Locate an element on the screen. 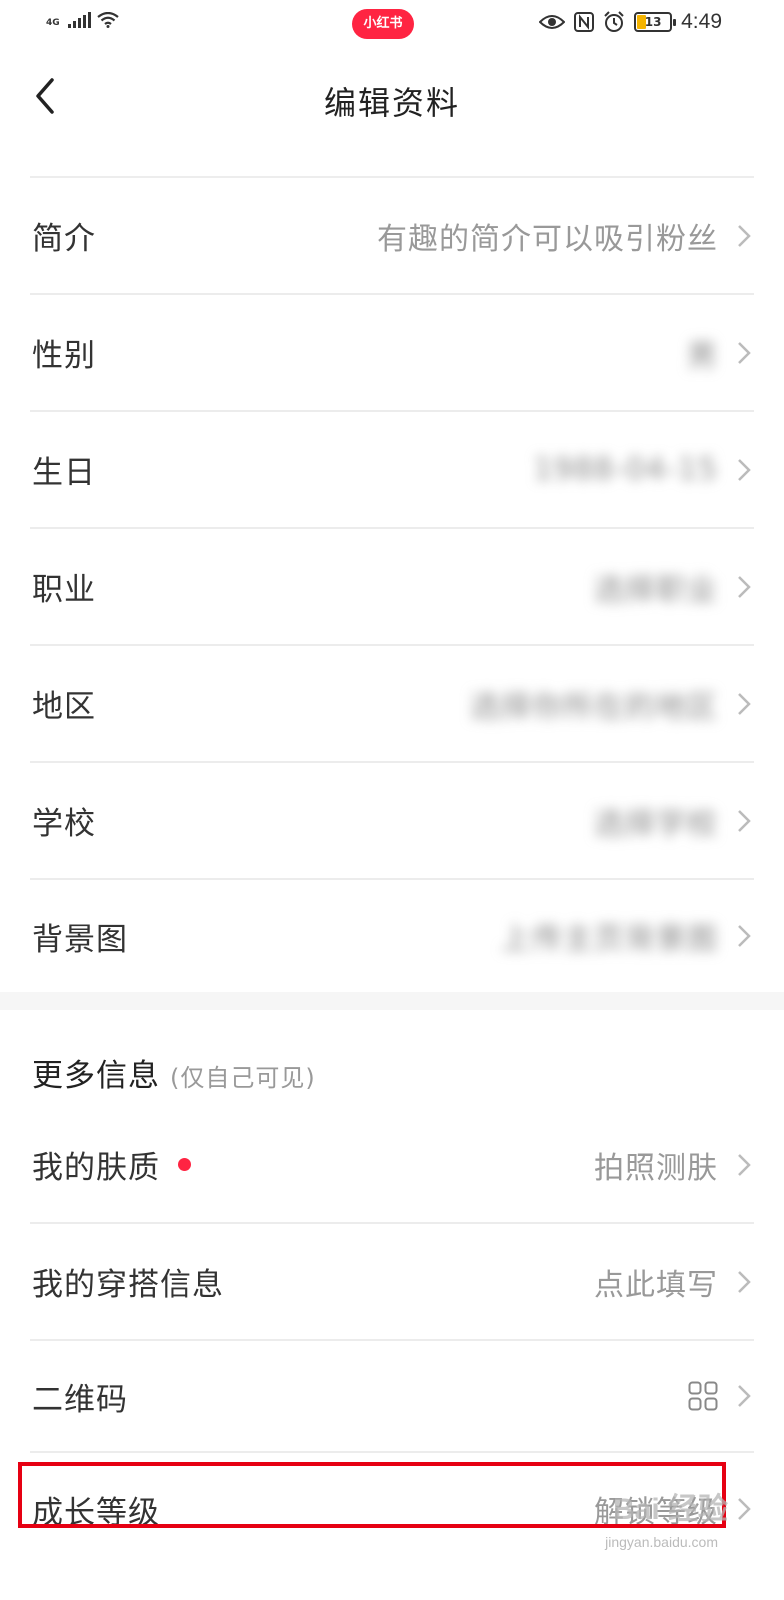 The height and width of the screenshot is (1600, 784). watermark-logo: Bai 经验 is located at coordinates (670, 1509).